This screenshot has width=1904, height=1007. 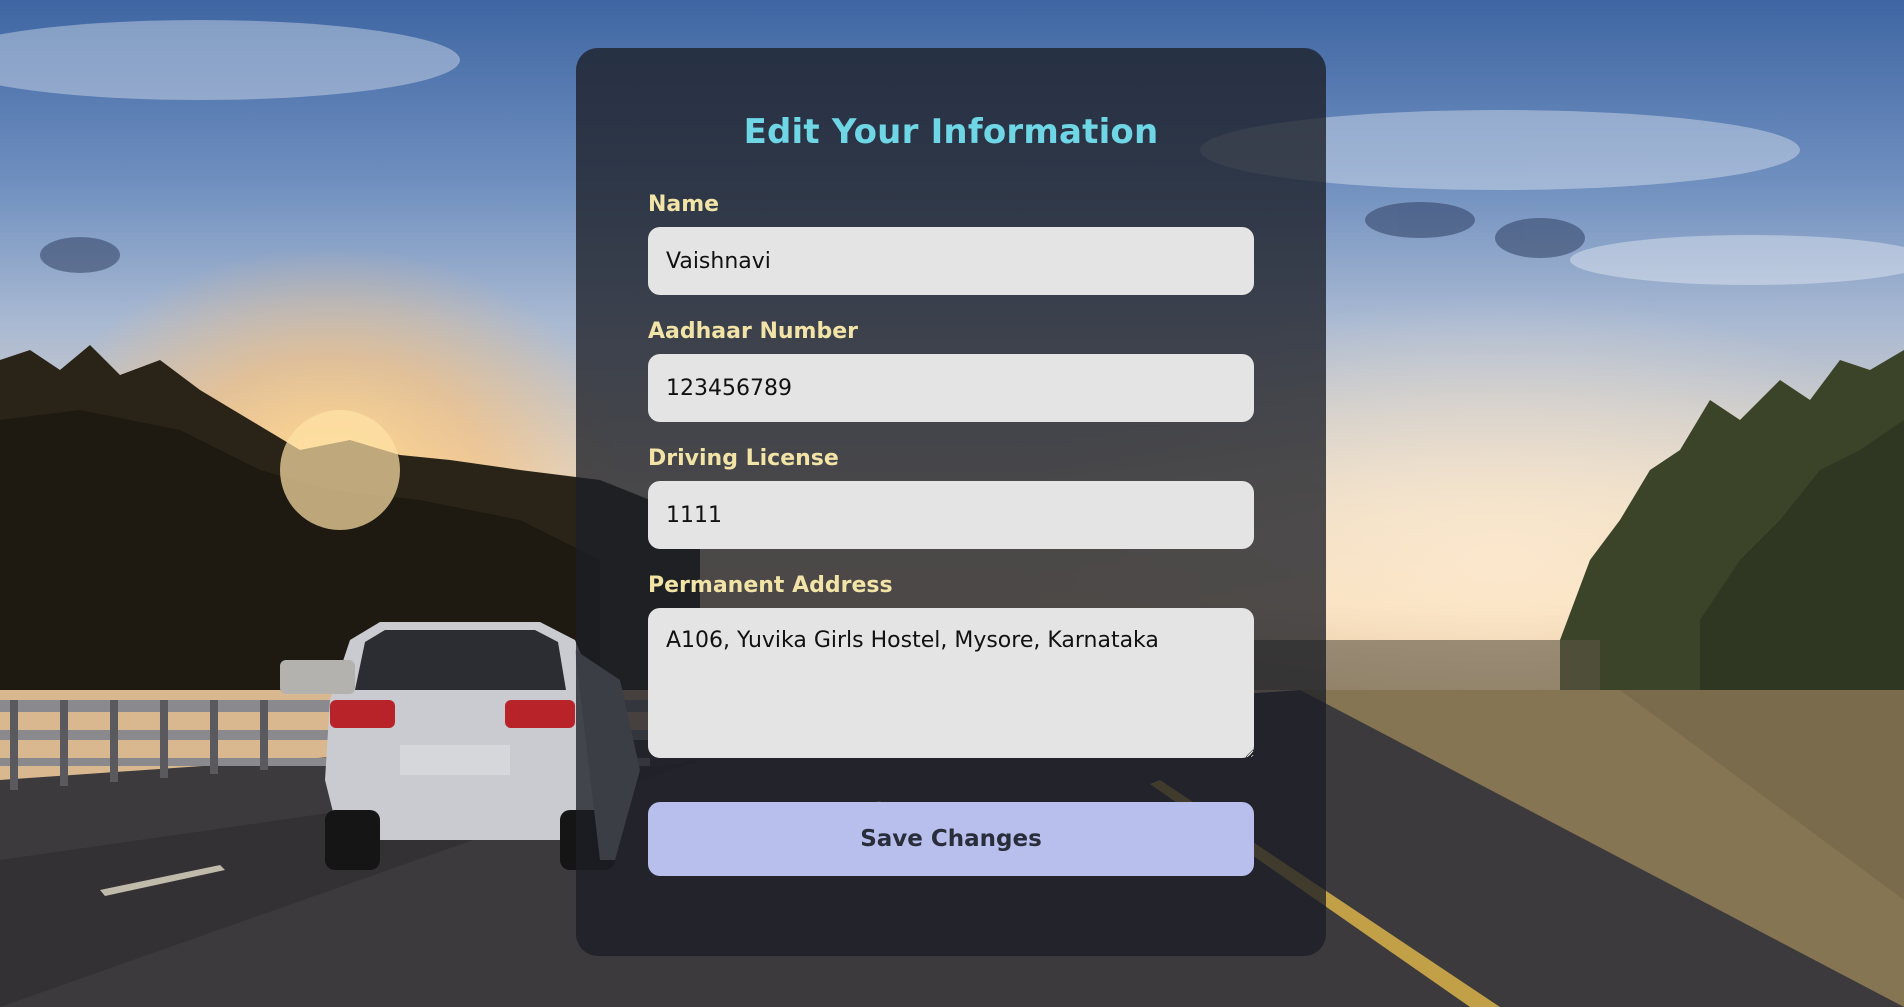 I want to click on save-changes-button: Save Changes, so click(x=951, y=839).